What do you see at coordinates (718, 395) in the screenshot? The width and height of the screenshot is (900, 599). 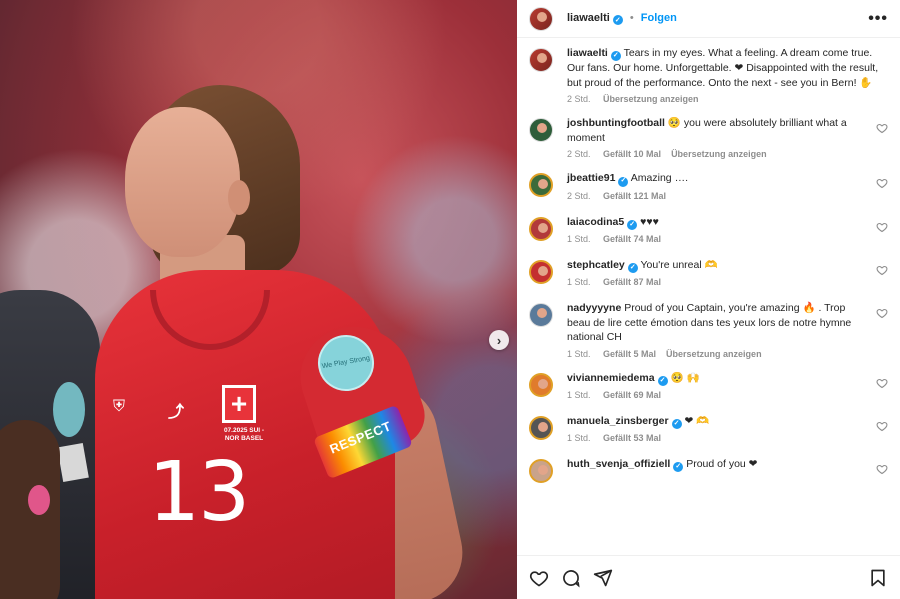 I see `comment-meta: 1 Std. Gefällt 69 Mal` at bounding box center [718, 395].